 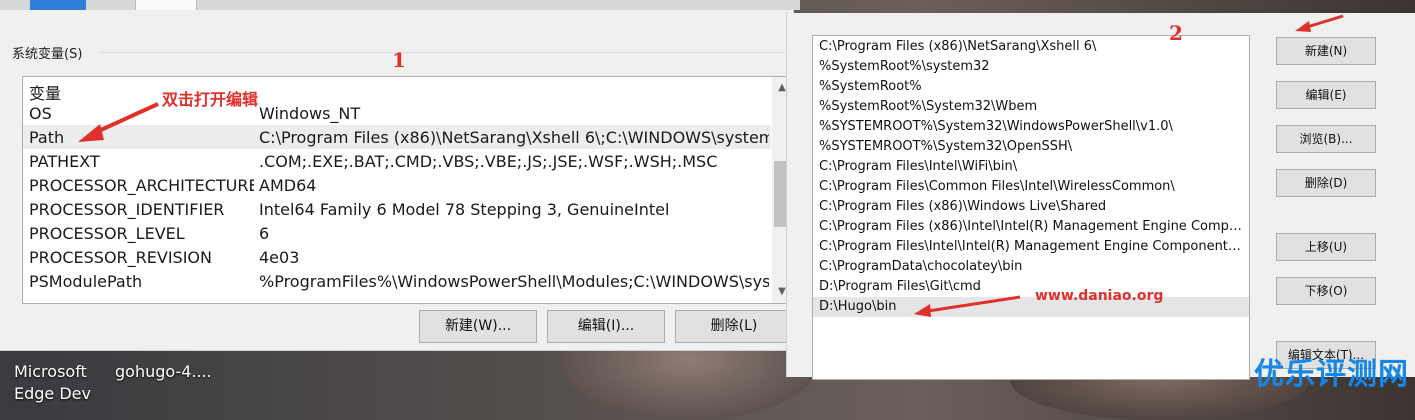 What do you see at coordinates (928, 106) in the screenshot?
I see `path-entry-text: %SystemRoot%\System32\Wbem` at bounding box center [928, 106].